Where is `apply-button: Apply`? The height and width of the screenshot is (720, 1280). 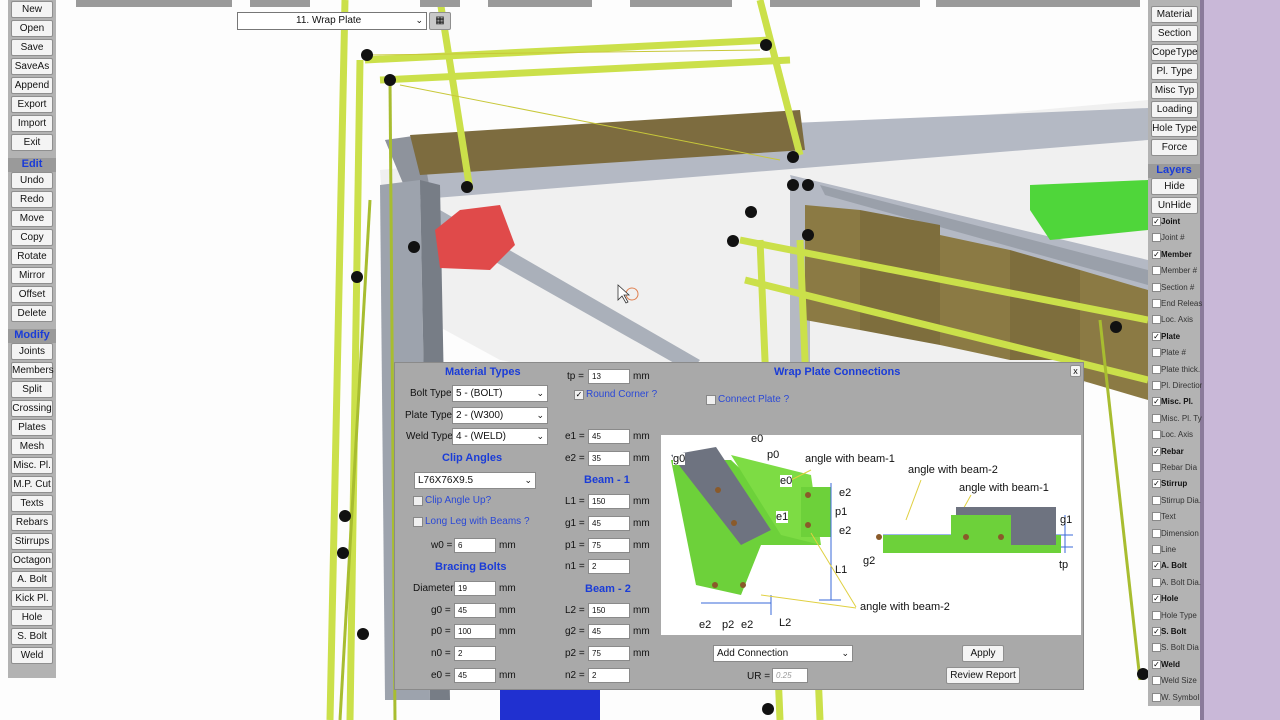 apply-button: Apply is located at coordinates (983, 653).